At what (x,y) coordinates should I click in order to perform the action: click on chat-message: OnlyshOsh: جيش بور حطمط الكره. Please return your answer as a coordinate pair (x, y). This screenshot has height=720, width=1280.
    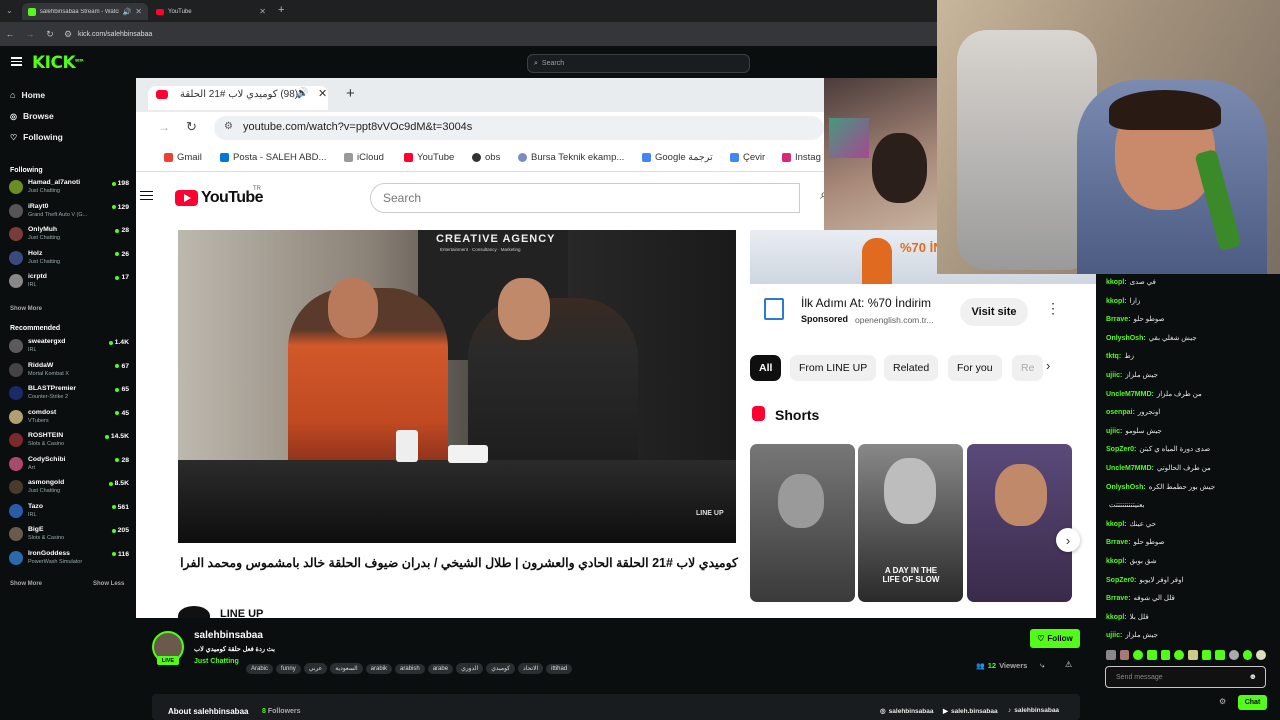
    Looking at the image, I should click on (1161, 487).